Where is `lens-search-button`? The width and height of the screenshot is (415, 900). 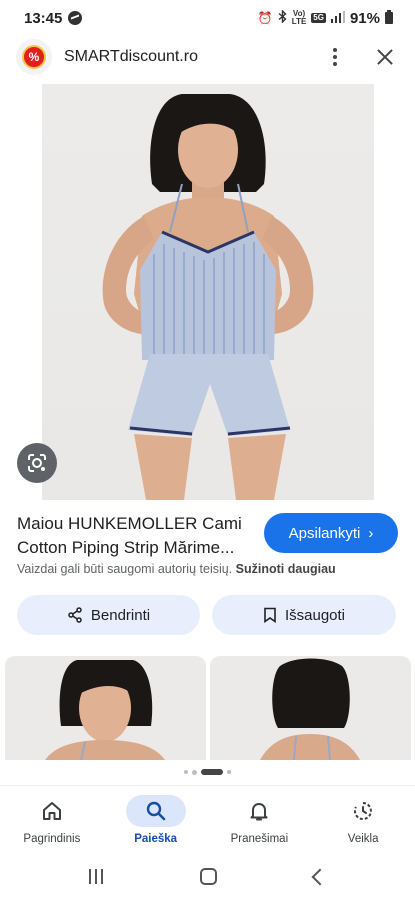 lens-search-button is located at coordinates (37, 463).